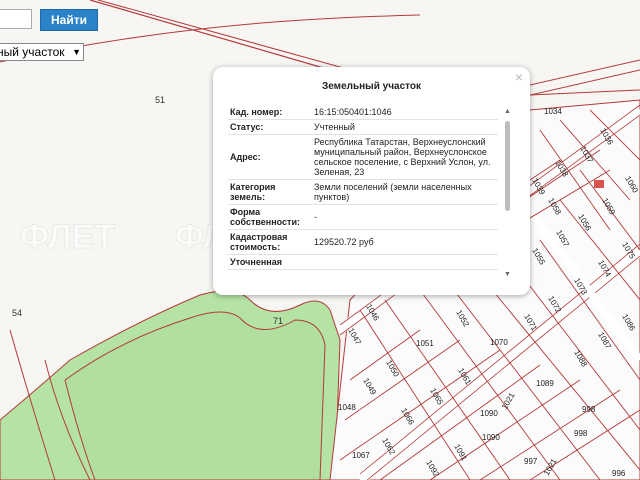 Image resolution: width=640 pixels, height=480 pixels. What do you see at coordinates (531, 461) in the screenshot?
I see `parcel-label: 997` at bounding box center [531, 461].